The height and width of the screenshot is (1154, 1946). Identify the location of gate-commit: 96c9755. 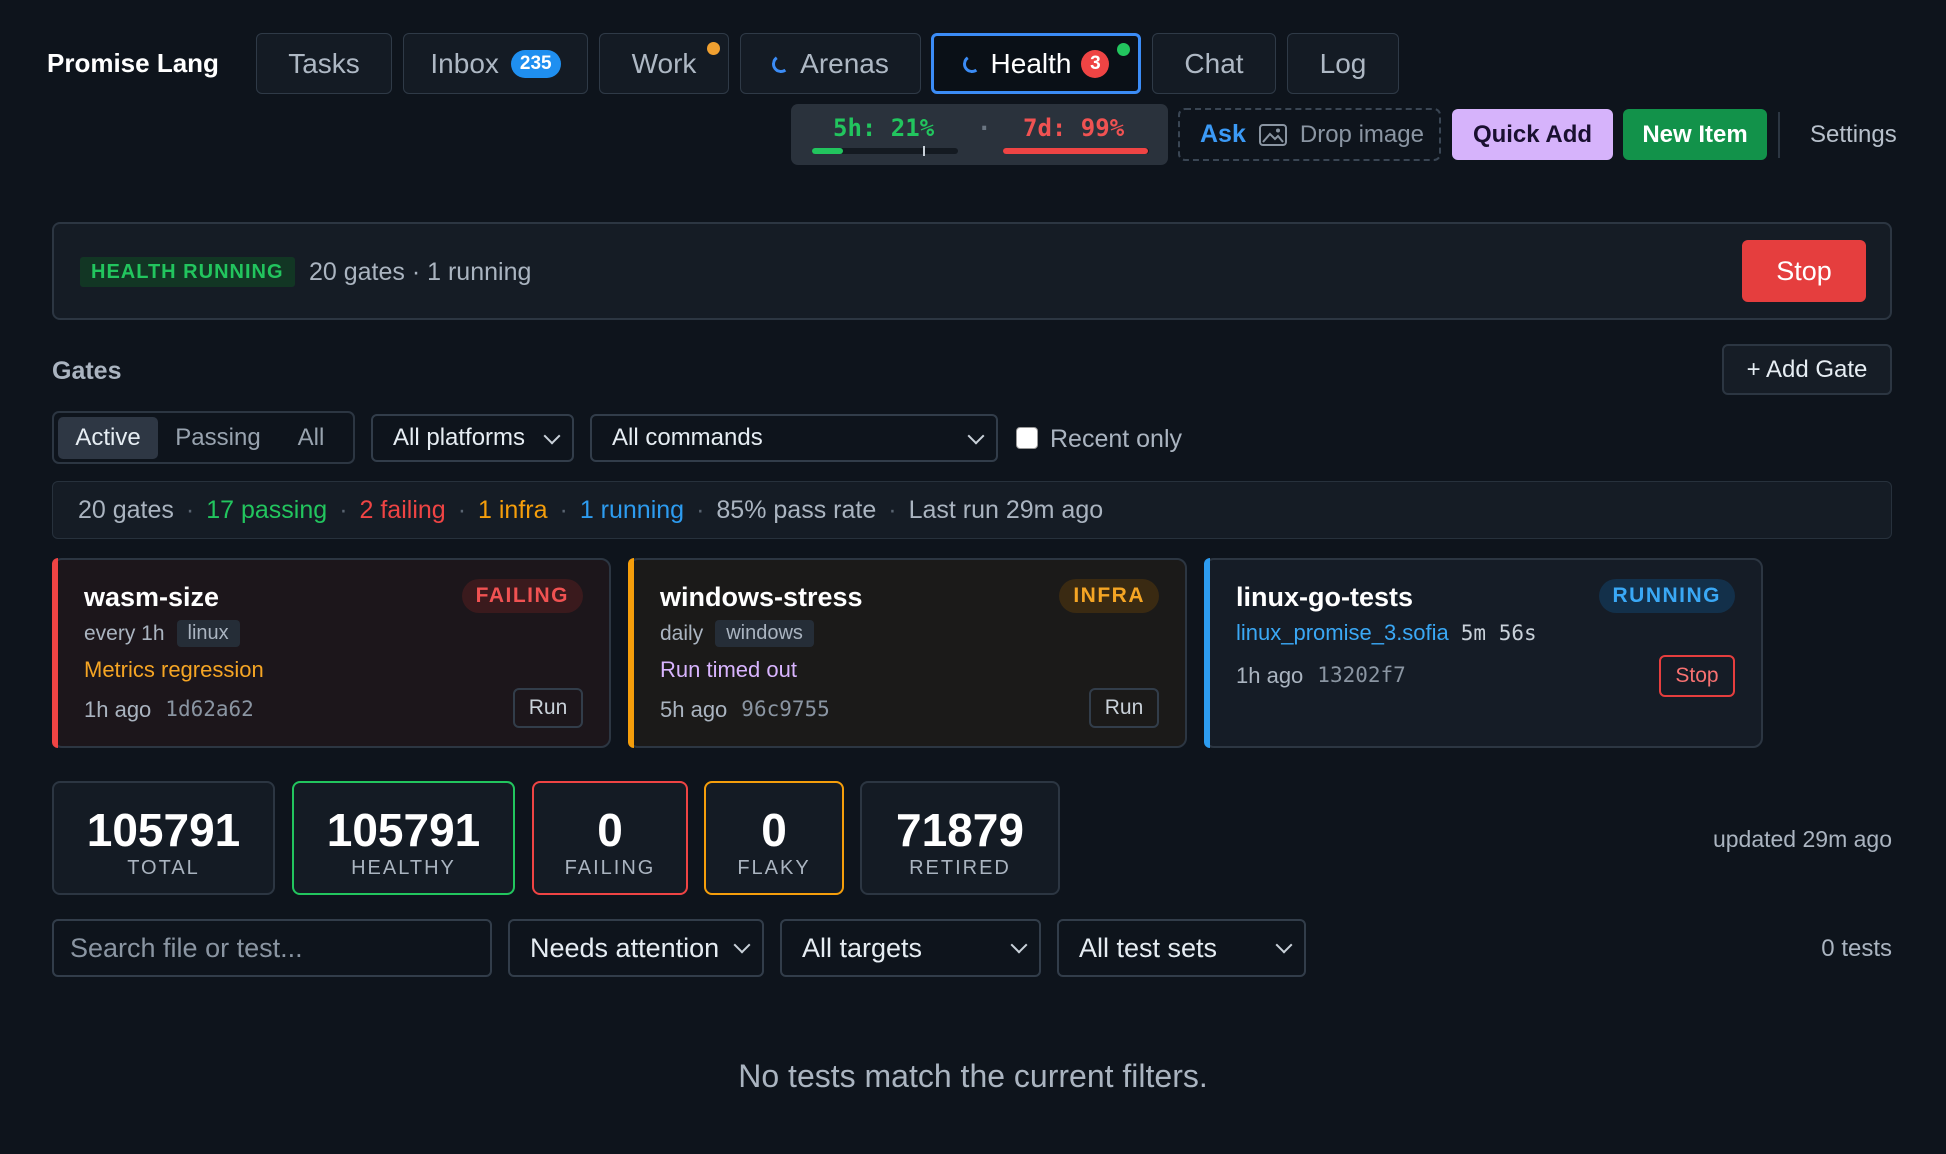
(785, 709).